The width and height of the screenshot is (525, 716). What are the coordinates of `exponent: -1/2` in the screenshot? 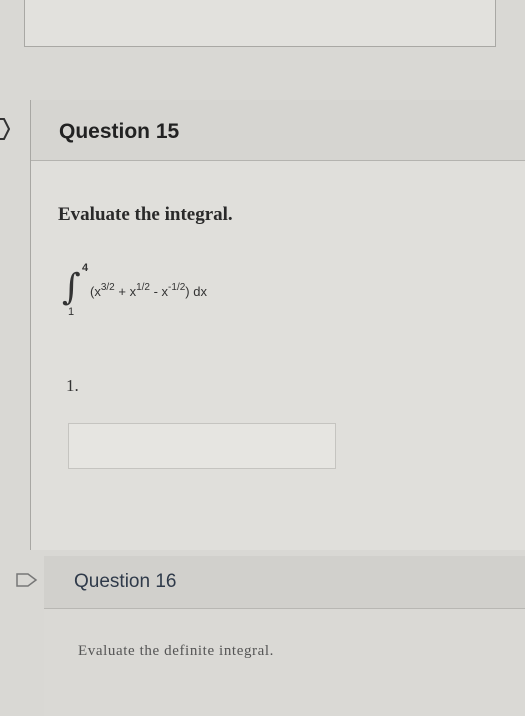 It's located at (177, 287).